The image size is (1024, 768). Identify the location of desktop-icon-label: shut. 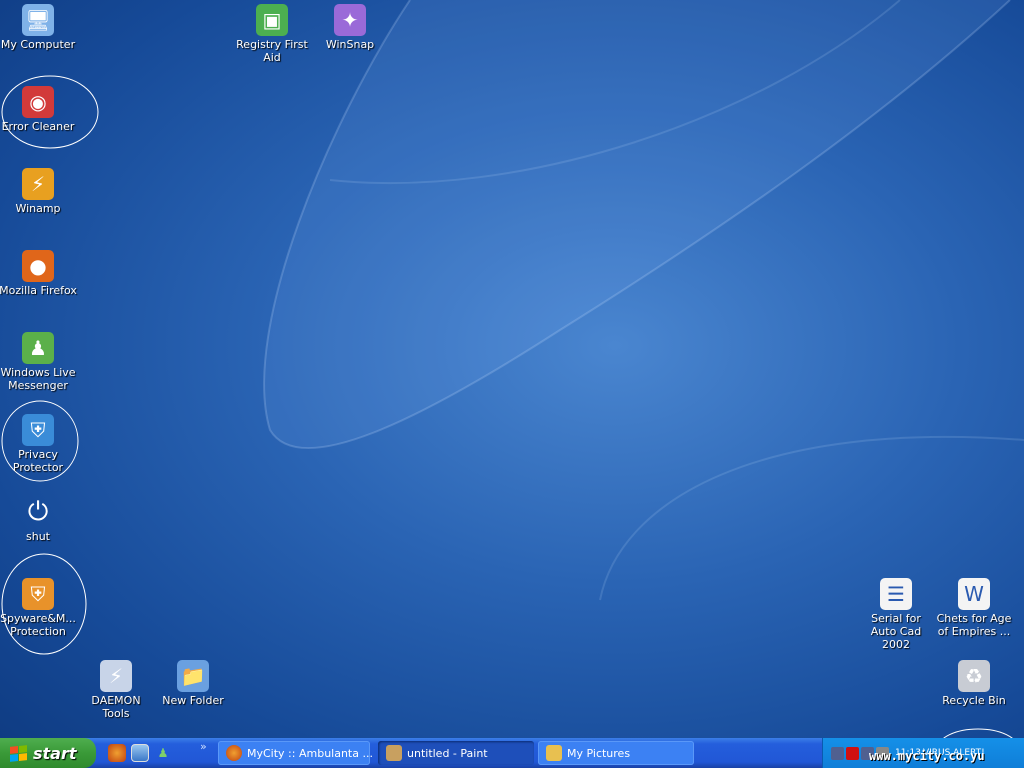
(38, 536).